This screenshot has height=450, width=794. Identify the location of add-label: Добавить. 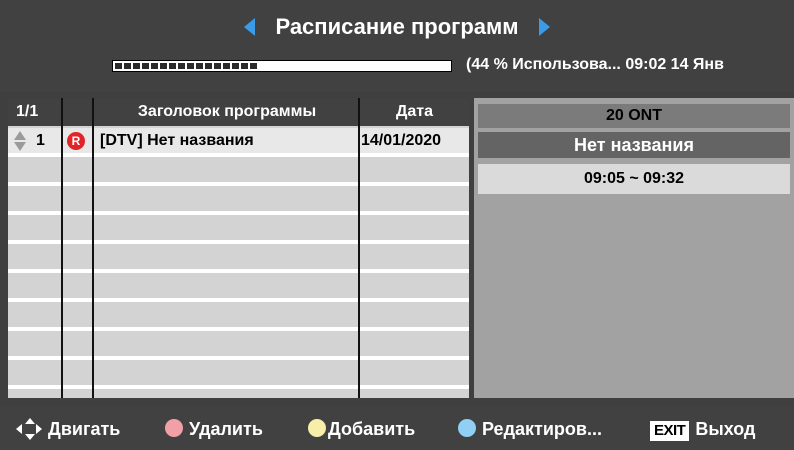
(372, 429).